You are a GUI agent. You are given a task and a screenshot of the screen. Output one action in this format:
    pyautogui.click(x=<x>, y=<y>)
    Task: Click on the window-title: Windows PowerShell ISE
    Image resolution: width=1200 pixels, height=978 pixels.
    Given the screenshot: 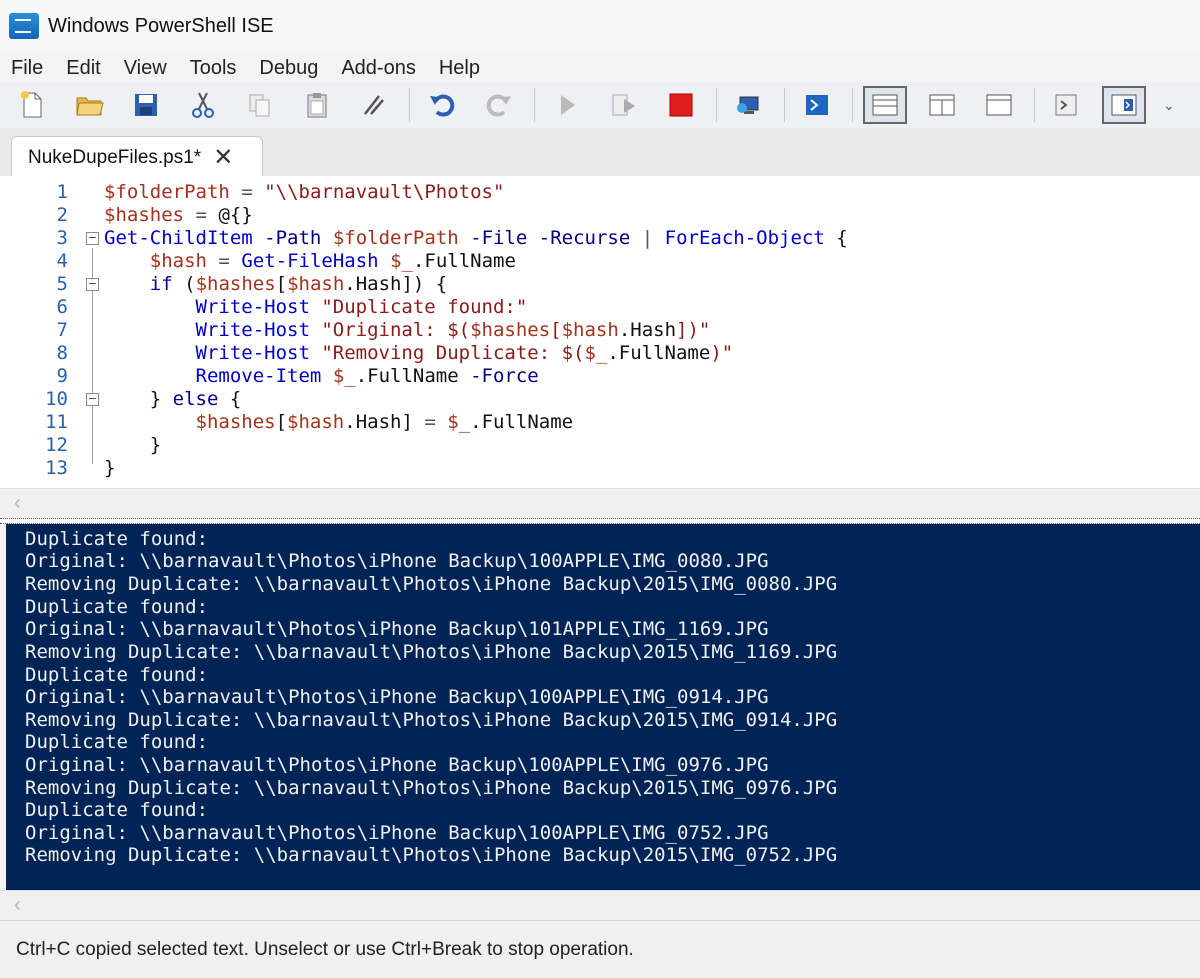 What is the action you would take?
    pyautogui.click(x=161, y=25)
    